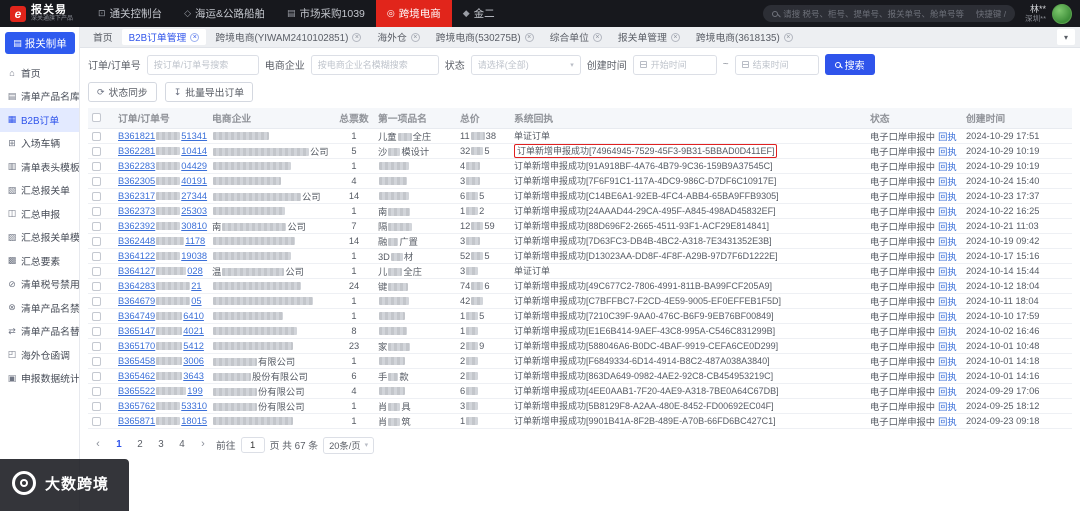  Describe the element at coordinates (39, 308) in the screenshot. I see `sidebar-item: ⊗ 清单产品名禁用` at that location.